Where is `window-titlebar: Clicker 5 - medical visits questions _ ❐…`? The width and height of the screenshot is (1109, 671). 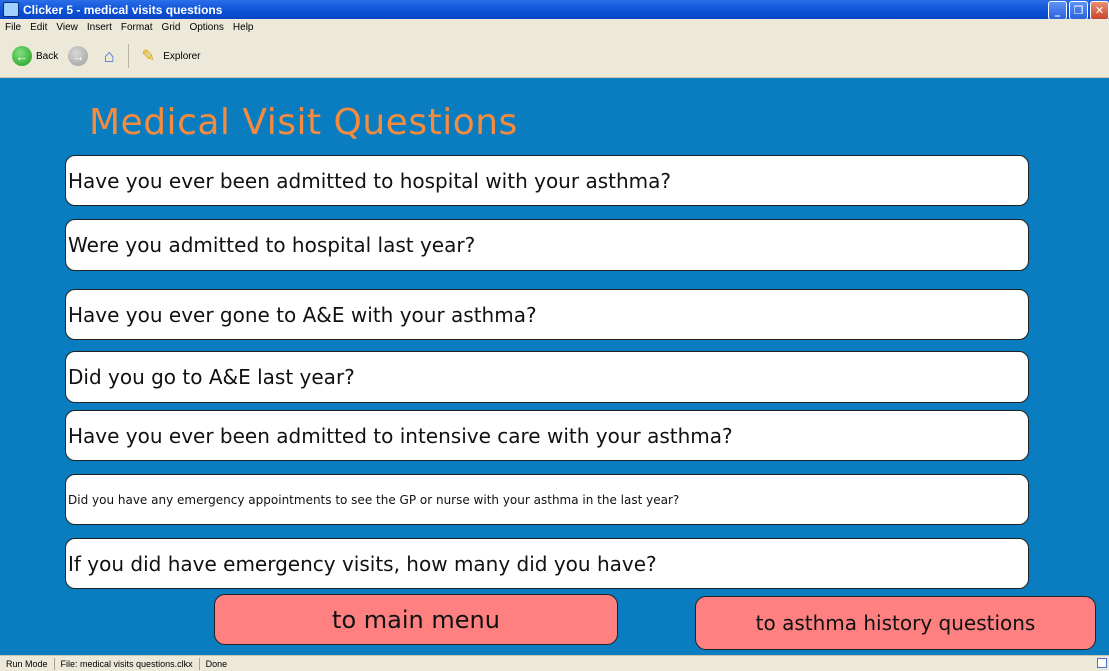 window-titlebar: Clicker 5 - medical visits questions _ ❐… is located at coordinates (554, 10).